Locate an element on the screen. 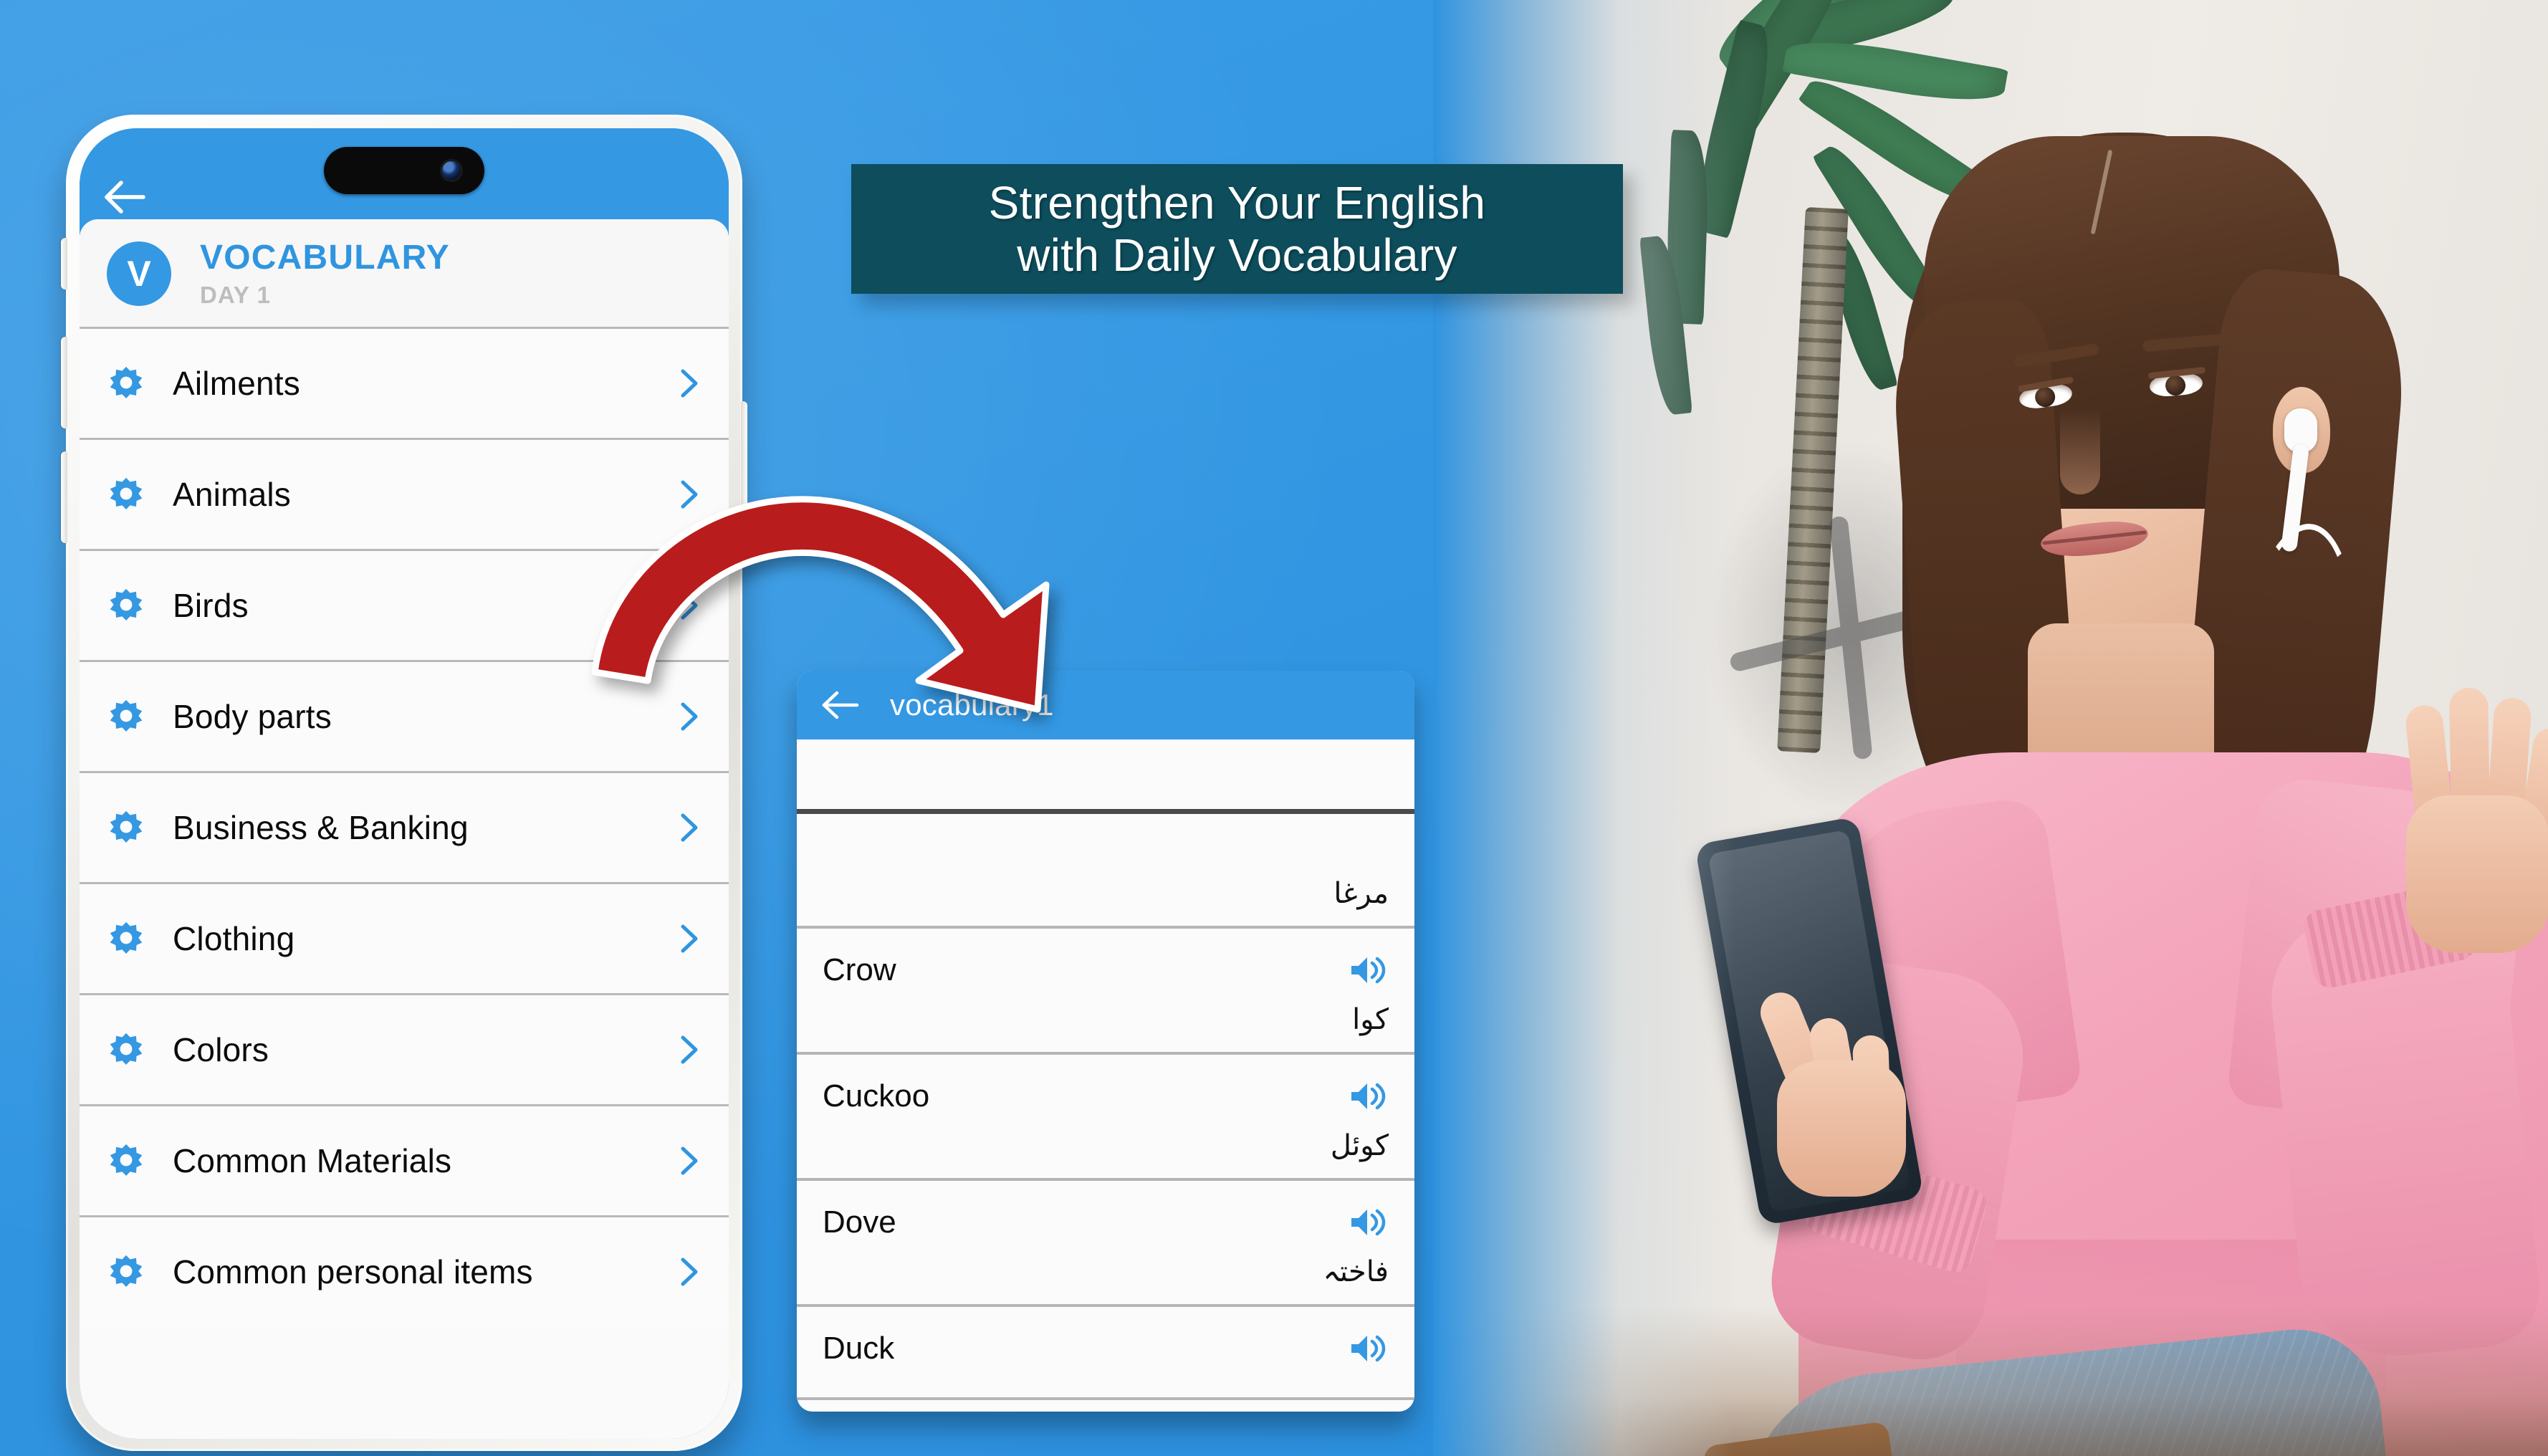 The height and width of the screenshot is (1456, 2548). word-row: Duck is located at coordinates (1105, 1353).